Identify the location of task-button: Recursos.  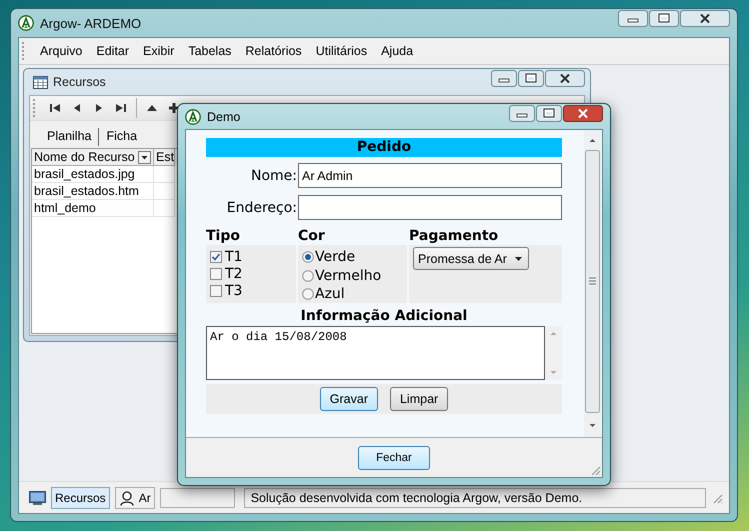
(80, 497).